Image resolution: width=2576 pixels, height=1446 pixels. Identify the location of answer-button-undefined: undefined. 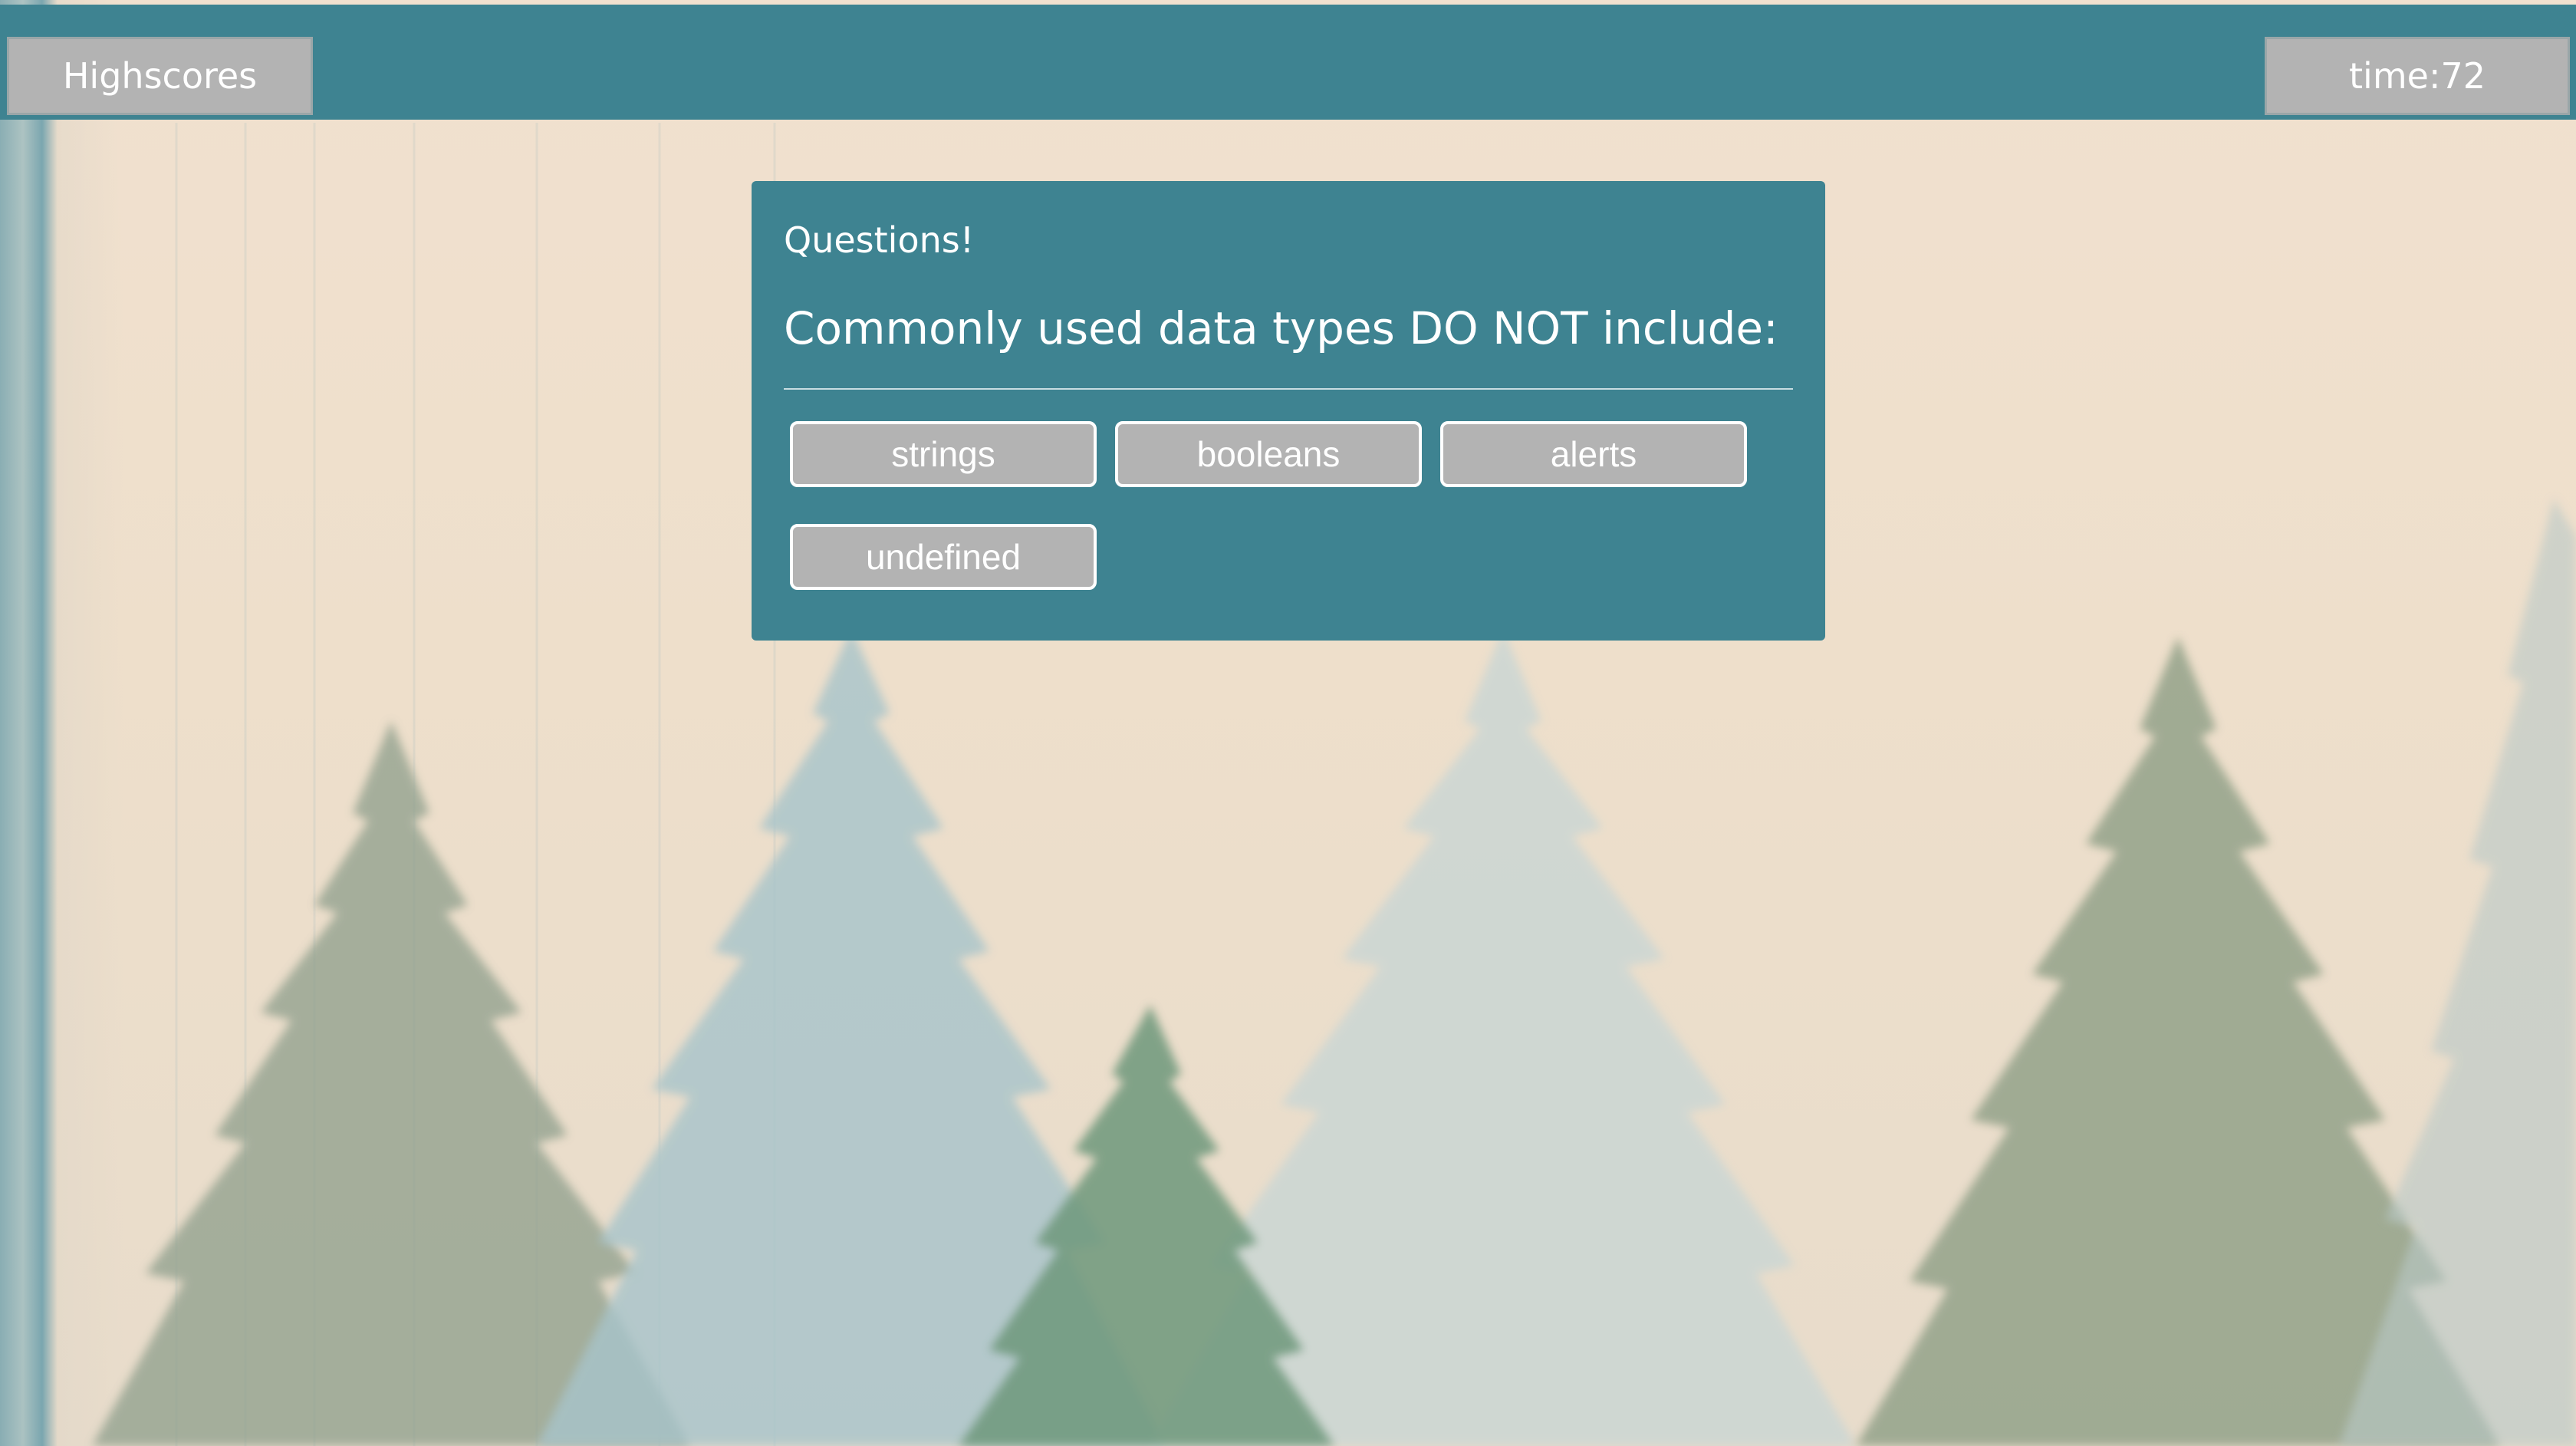
(943, 557).